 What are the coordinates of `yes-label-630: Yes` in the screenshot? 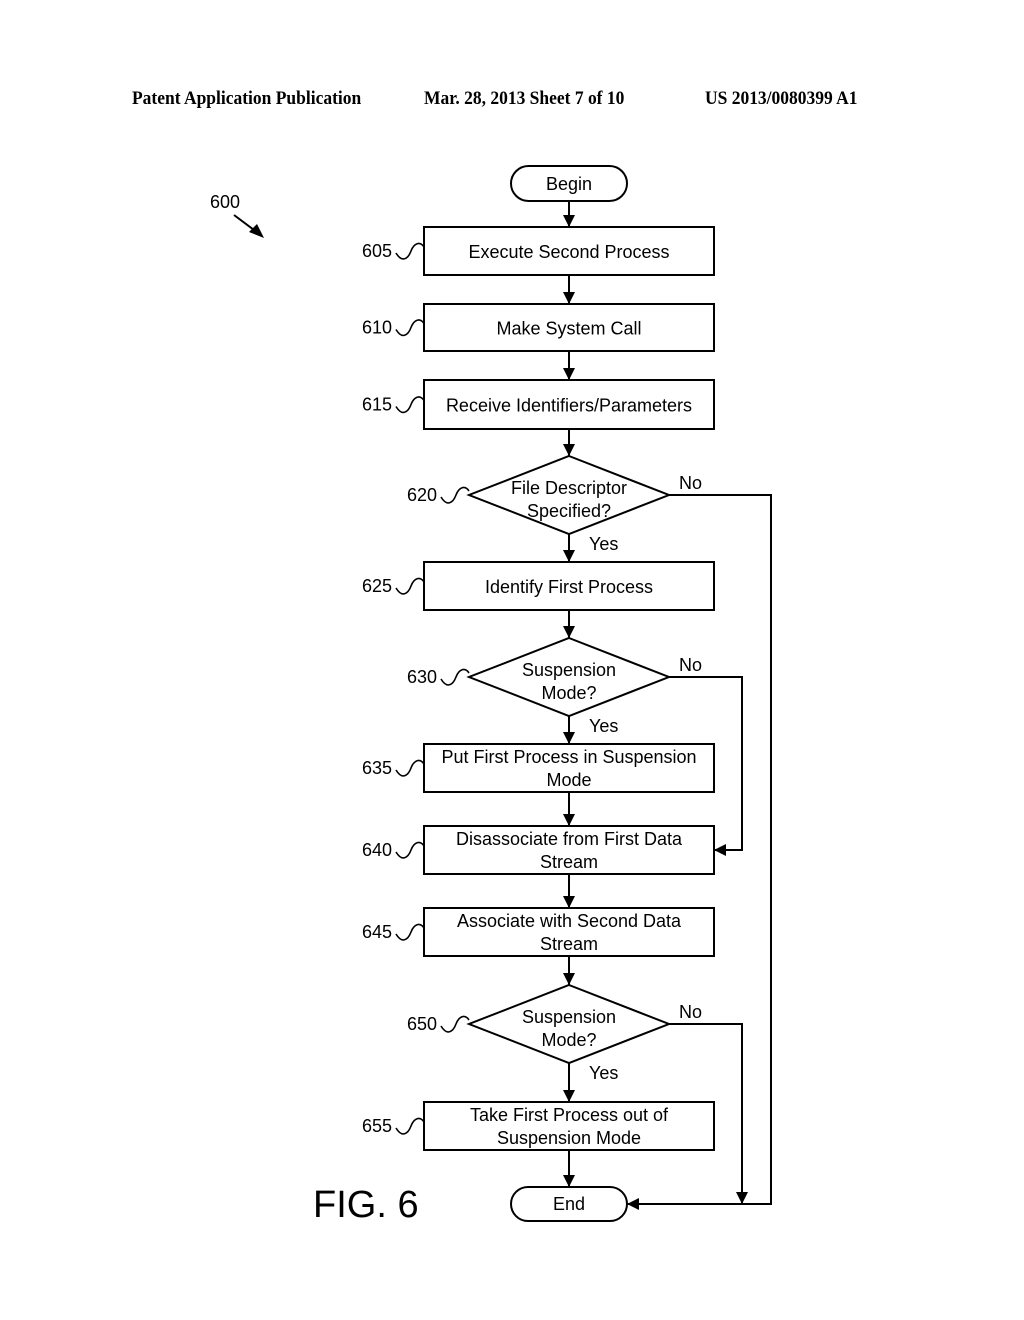 It's located at (603, 726).